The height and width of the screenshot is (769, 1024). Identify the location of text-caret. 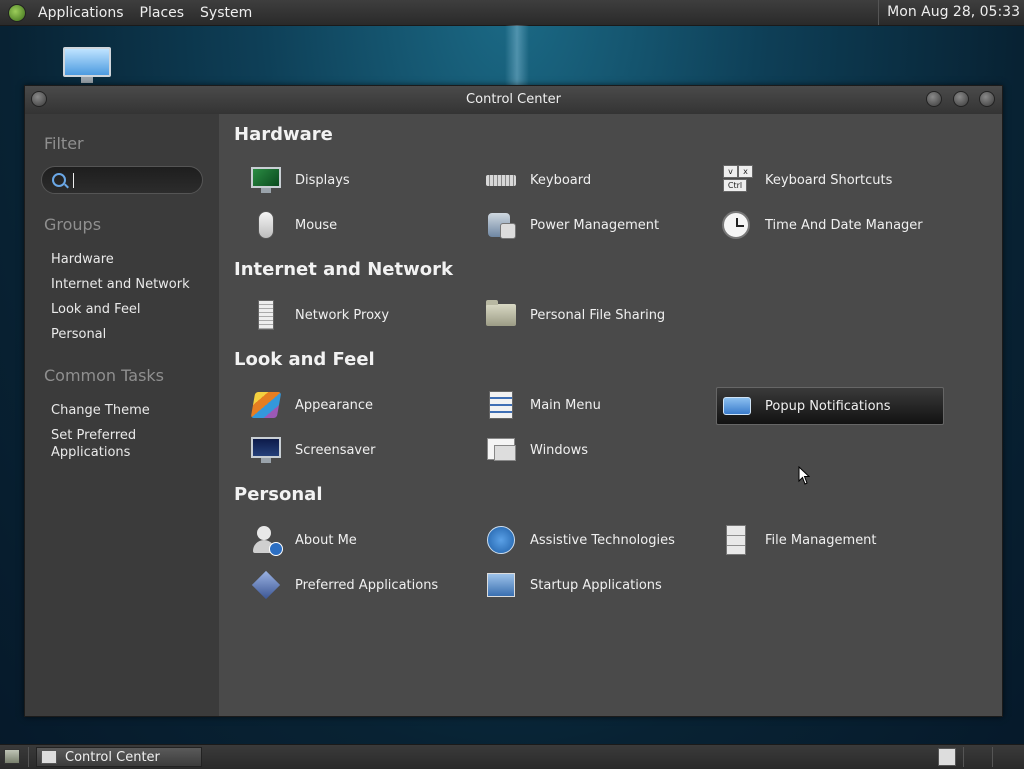
(73, 180).